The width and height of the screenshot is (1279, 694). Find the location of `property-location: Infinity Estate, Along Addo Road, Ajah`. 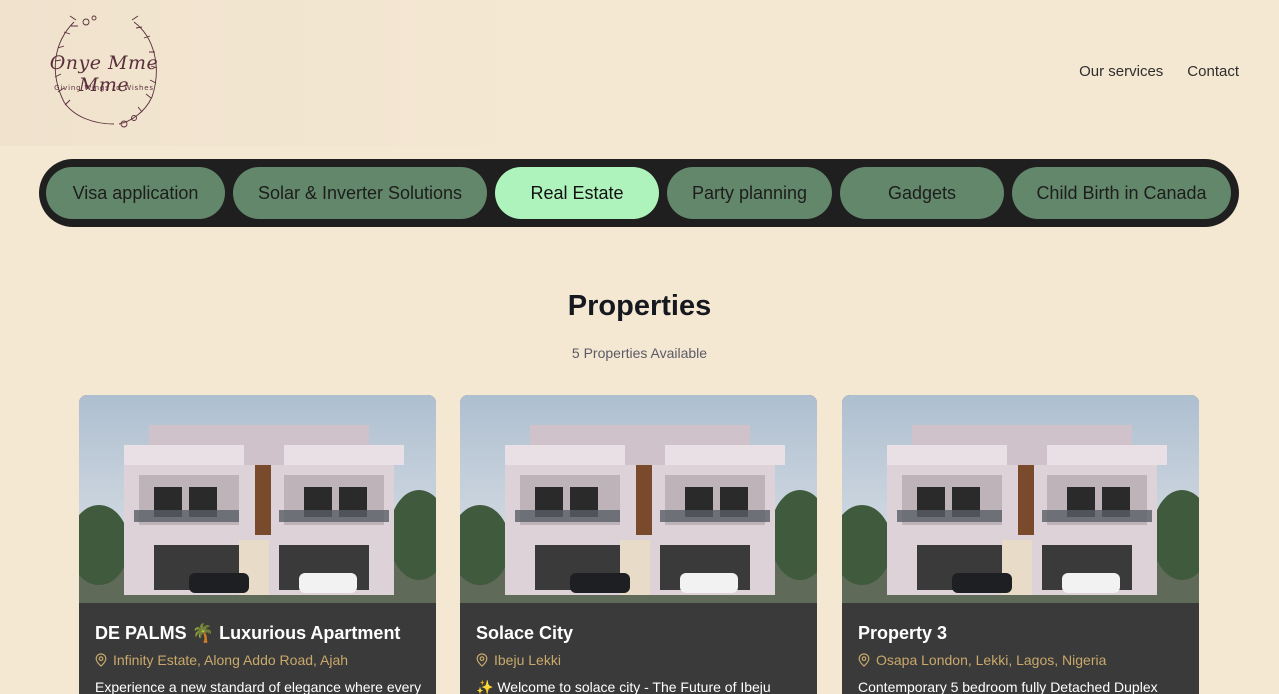

property-location: Infinity Estate, Along Addo Road, Ajah is located at coordinates (221, 660).